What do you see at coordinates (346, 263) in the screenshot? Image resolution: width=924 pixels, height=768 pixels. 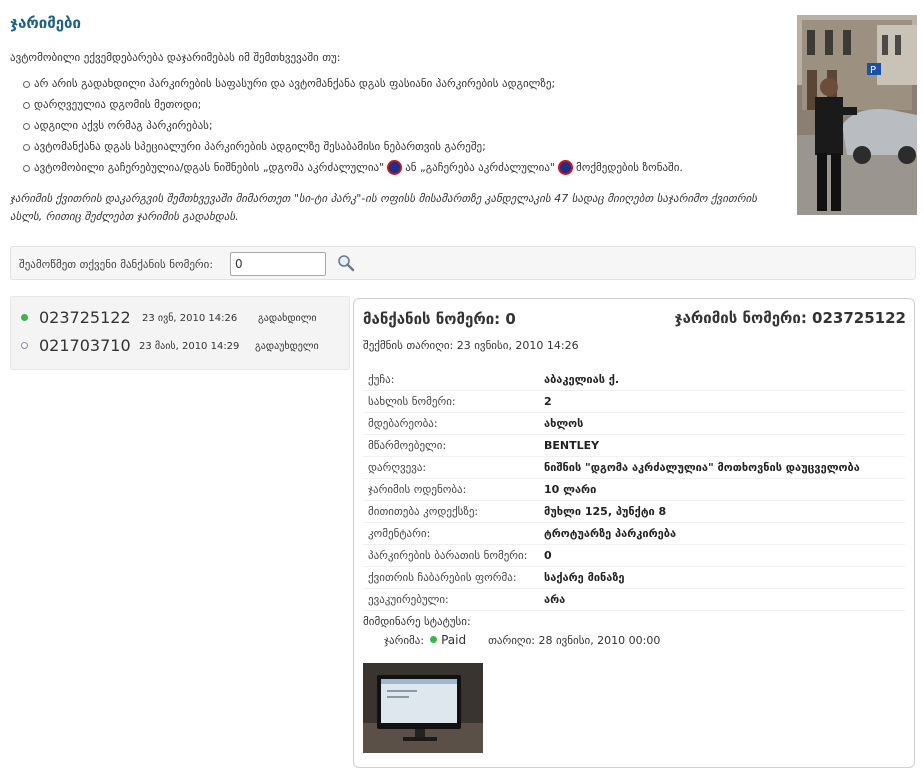 I see `search-icon` at bounding box center [346, 263].